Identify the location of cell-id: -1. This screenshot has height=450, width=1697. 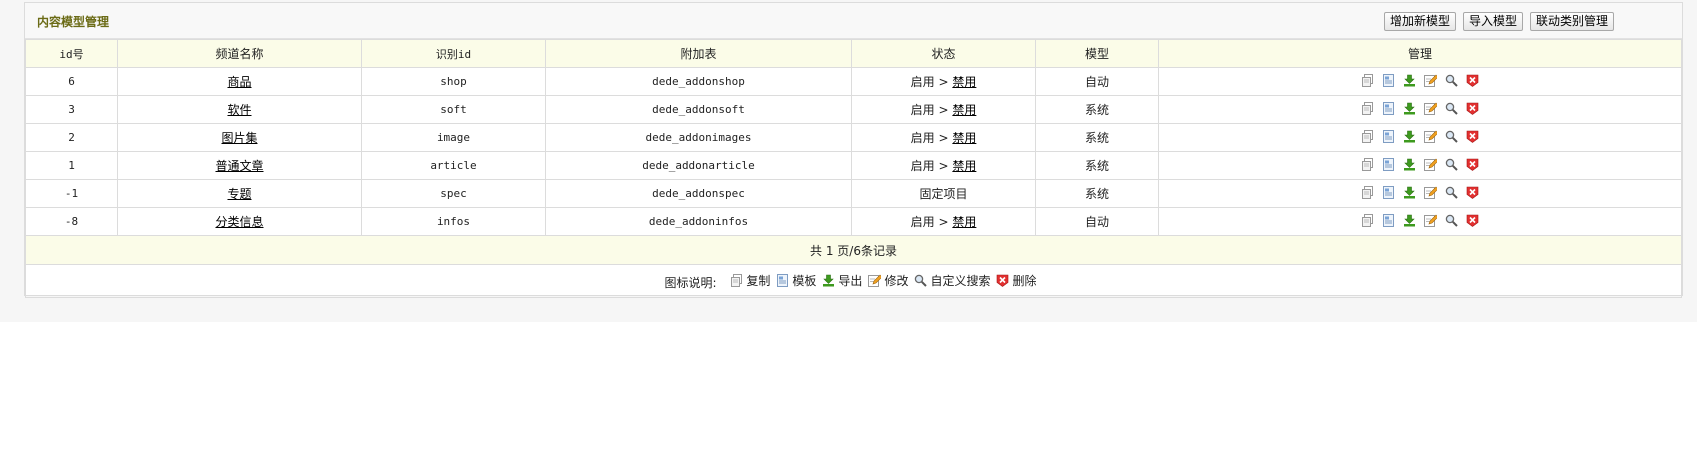
(71, 193).